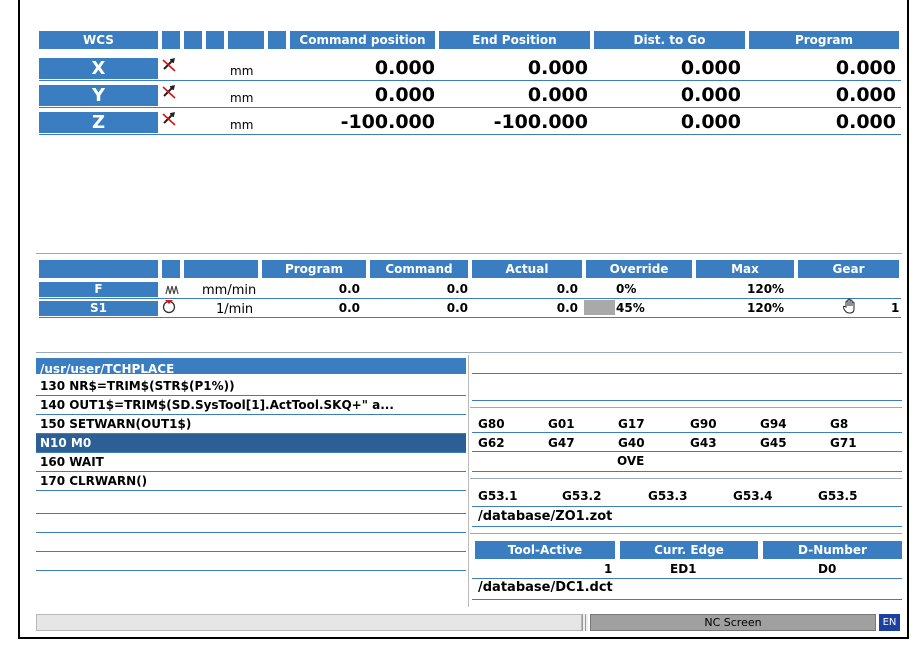 The width and height of the screenshot is (918, 647). I want to click on status-grip, so click(585, 622).